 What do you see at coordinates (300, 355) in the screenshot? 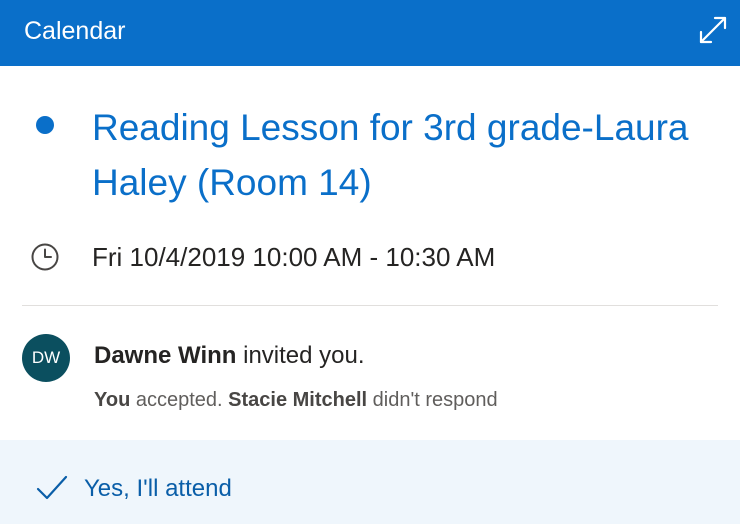
I see `invited-text: invited you.` at bounding box center [300, 355].